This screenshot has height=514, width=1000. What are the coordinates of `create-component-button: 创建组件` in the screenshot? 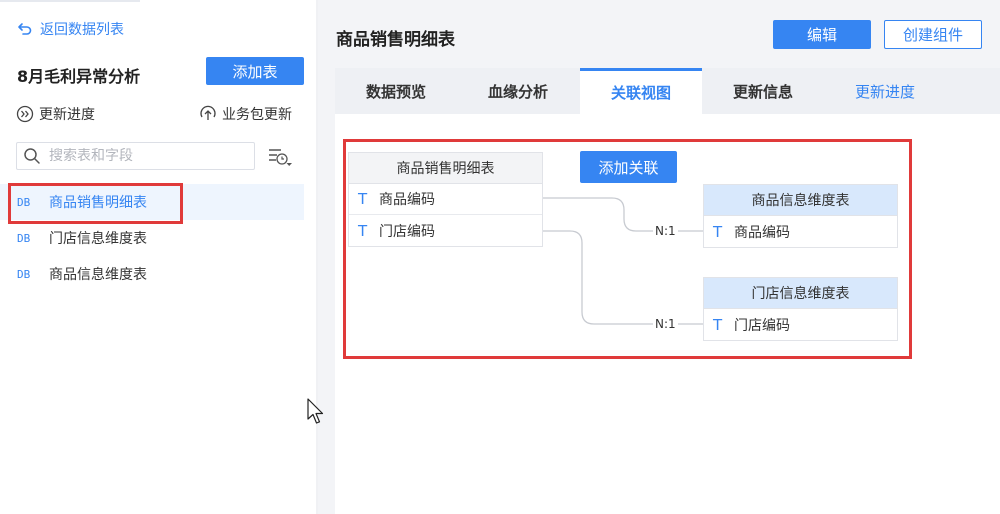 It's located at (933, 34).